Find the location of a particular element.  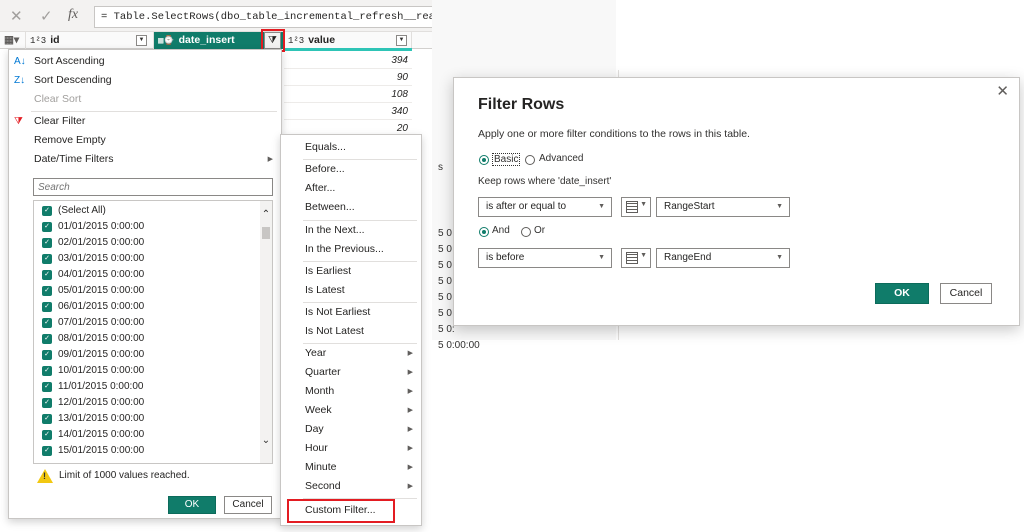

radio-label-and: And is located at coordinates (501, 230).